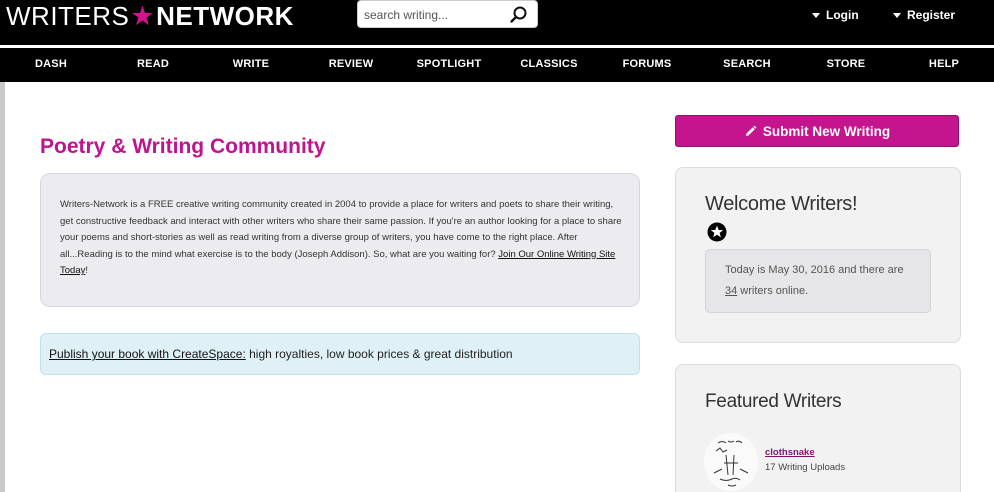  Describe the element at coordinates (750, 131) in the screenshot. I see `pencil-icon` at that location.